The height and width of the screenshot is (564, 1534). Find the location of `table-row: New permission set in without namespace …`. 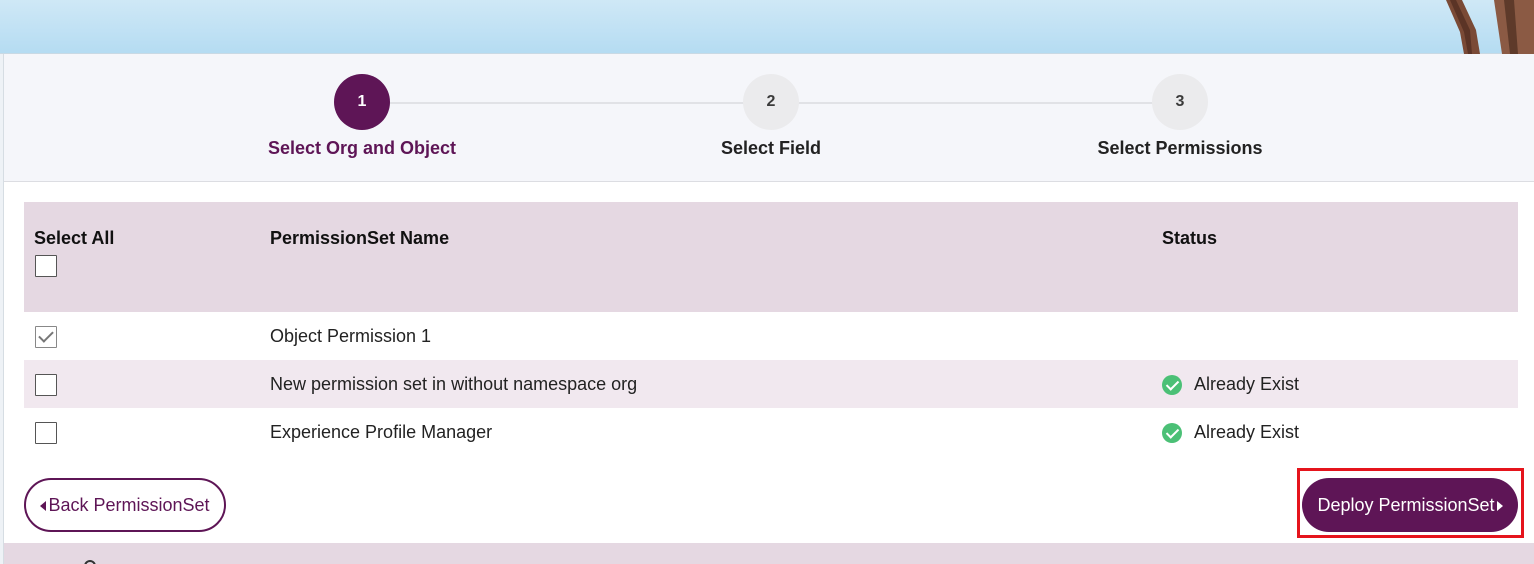

table-row: New permission set in without namespace … is located at coordinates (771, 384).